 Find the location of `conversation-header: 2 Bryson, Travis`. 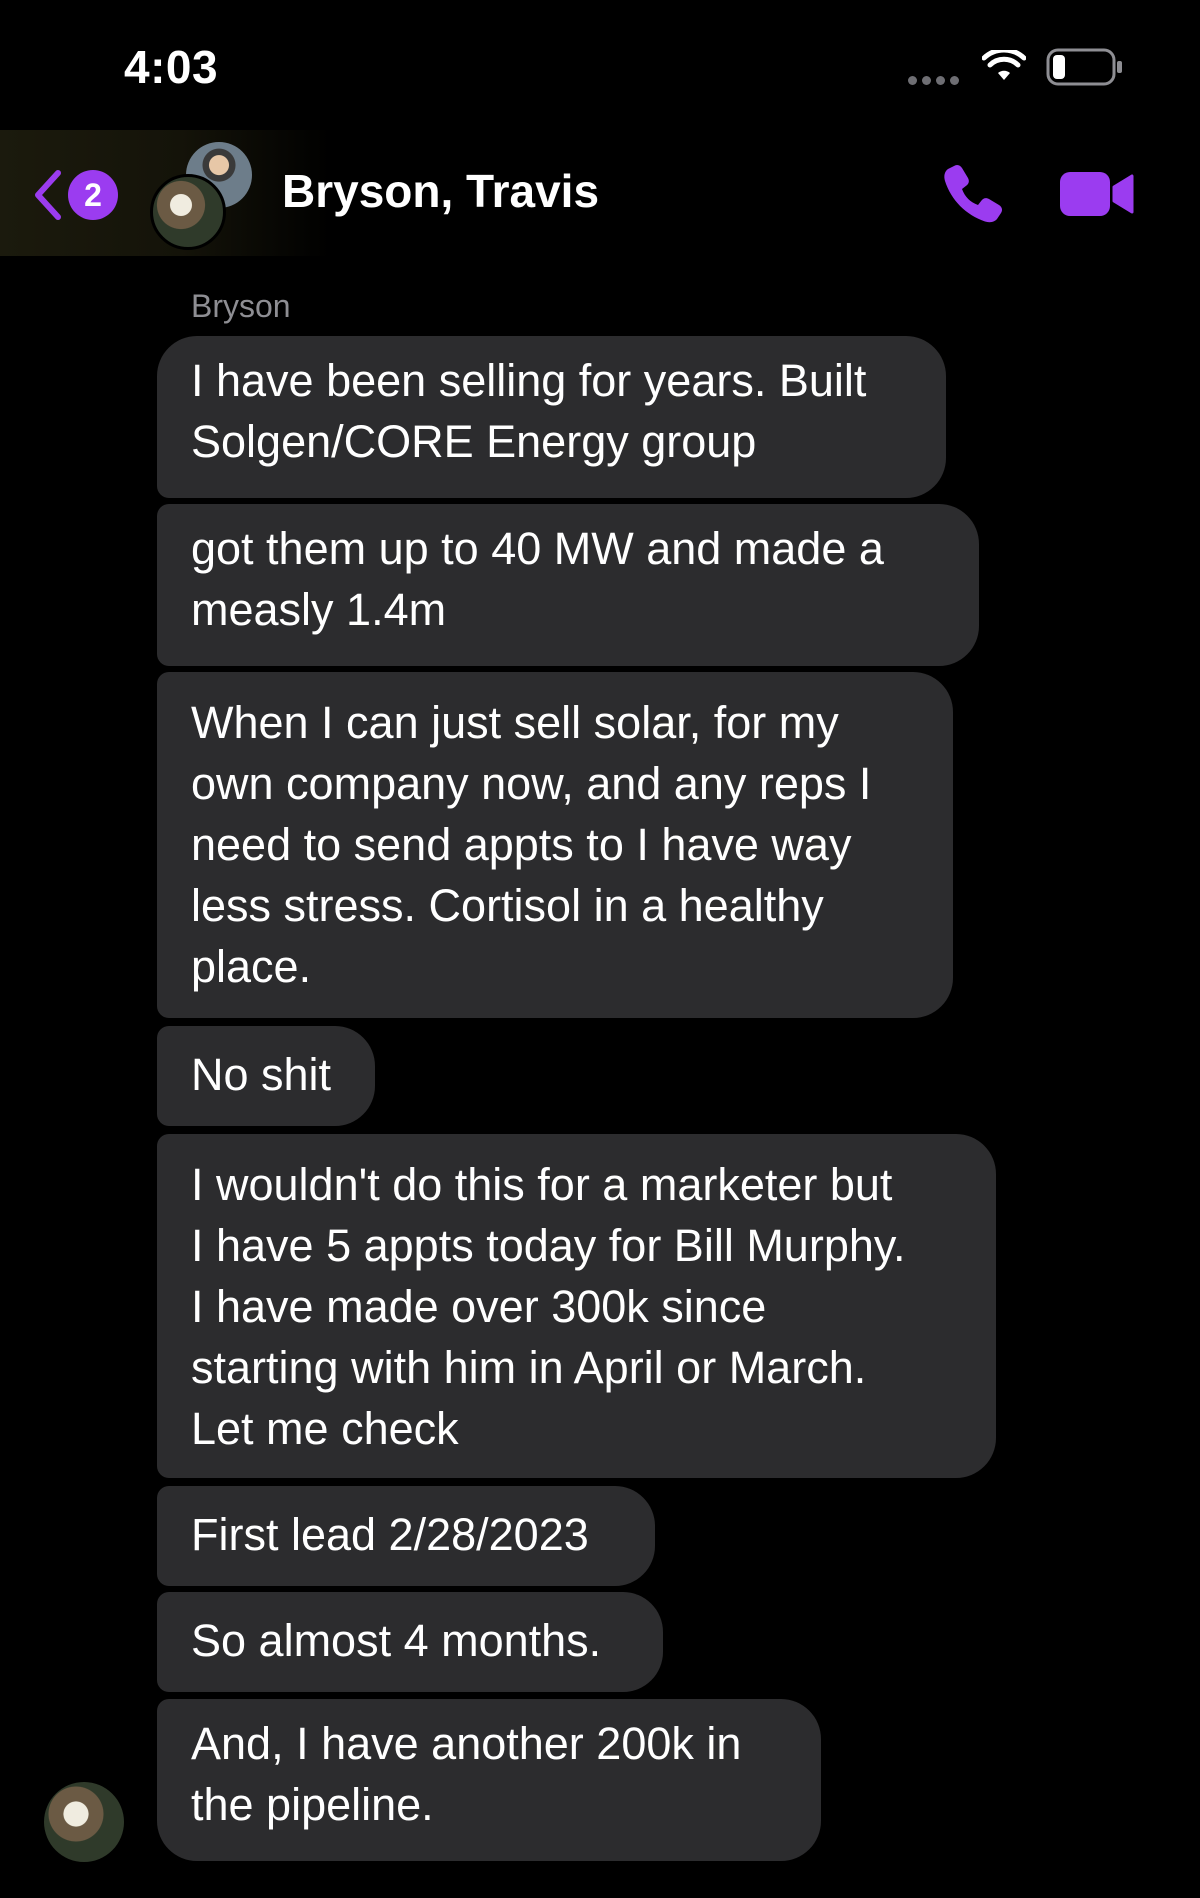

conversation-header: 2 Bryson, Travis is located at coordinates (600, 193).